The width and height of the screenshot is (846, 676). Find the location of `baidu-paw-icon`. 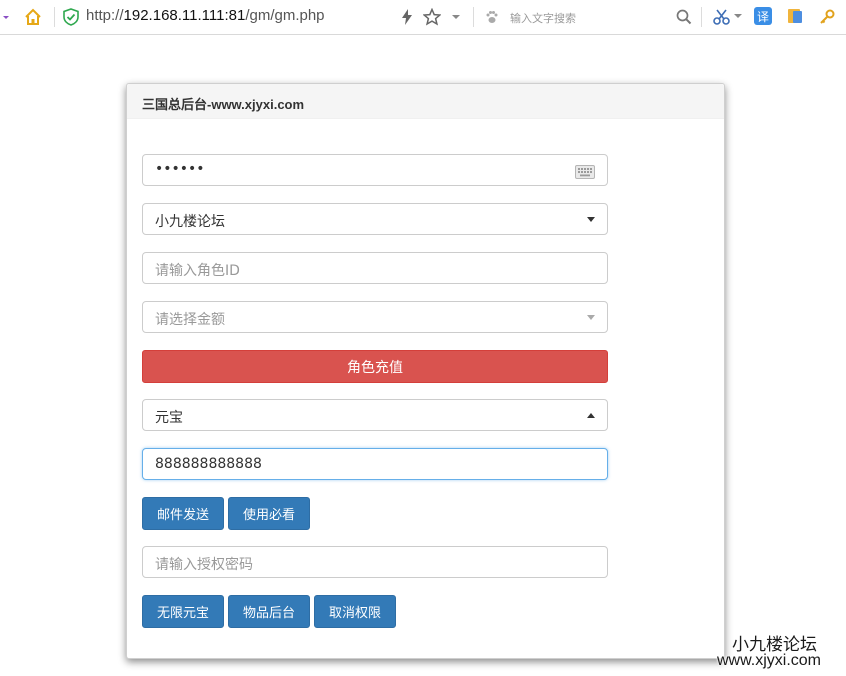

baidu-paw-icon is located at coordinates (492, 17).